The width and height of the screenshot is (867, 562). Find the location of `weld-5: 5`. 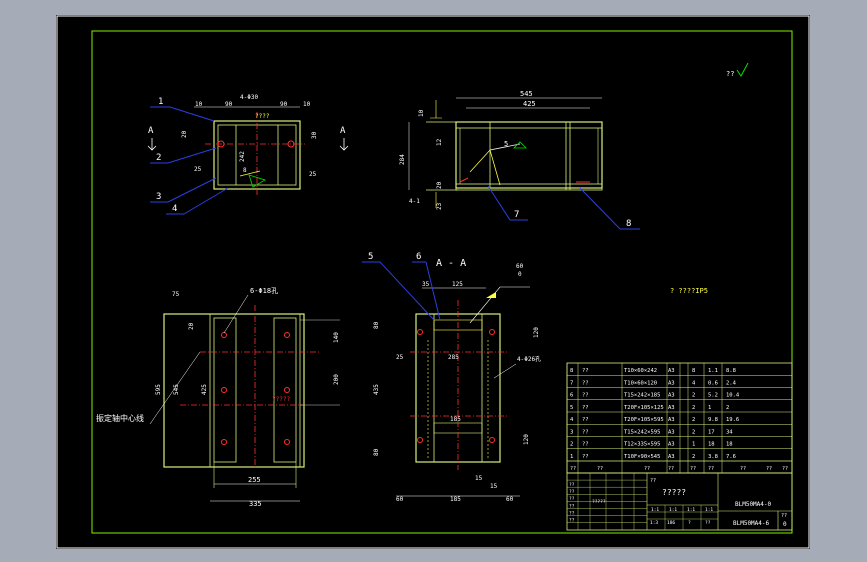

weld-5: 5 is located at coordinates (506, 144).